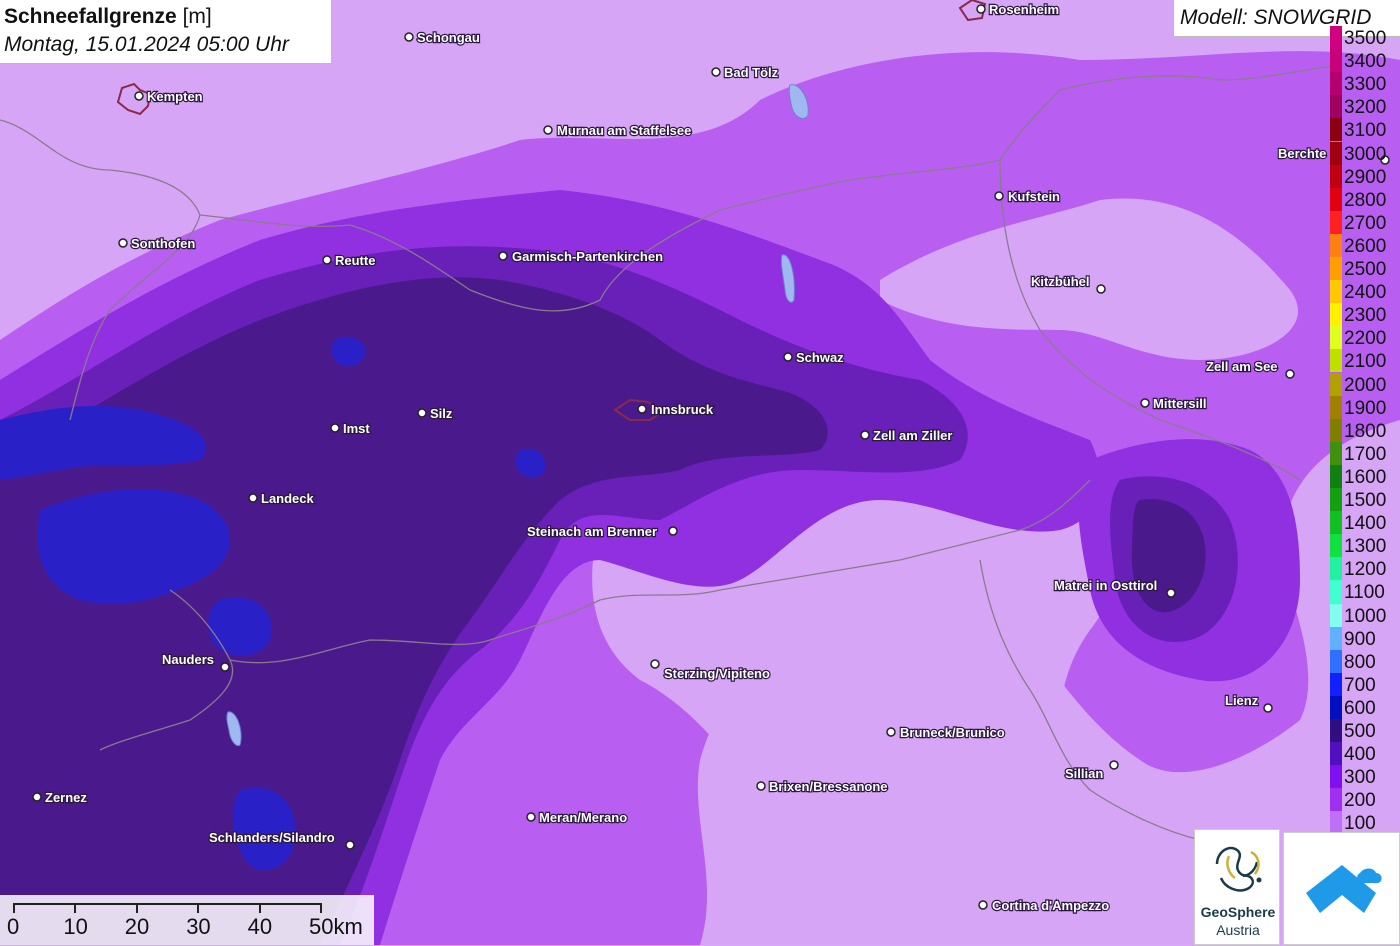  What do you see at coordinates (822, 786) in the screenshot?
I see `place-brixen: Brixen/Bressanone` at bounding box center [822, 786].